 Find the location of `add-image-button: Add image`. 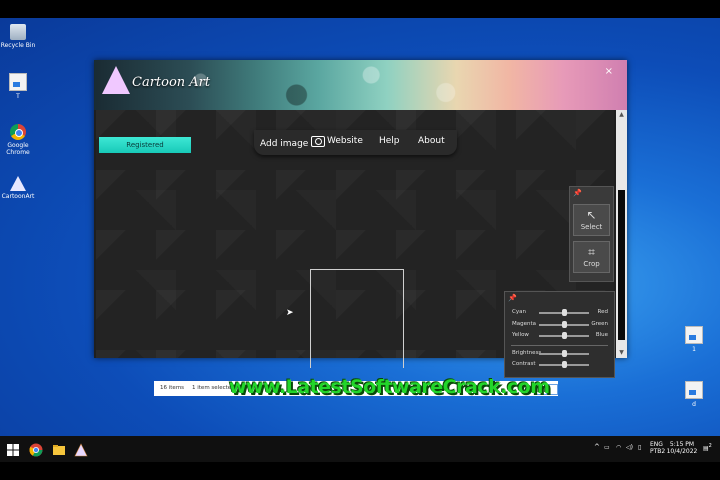

add-image-button: Add image is located at coordinates (293, 142).